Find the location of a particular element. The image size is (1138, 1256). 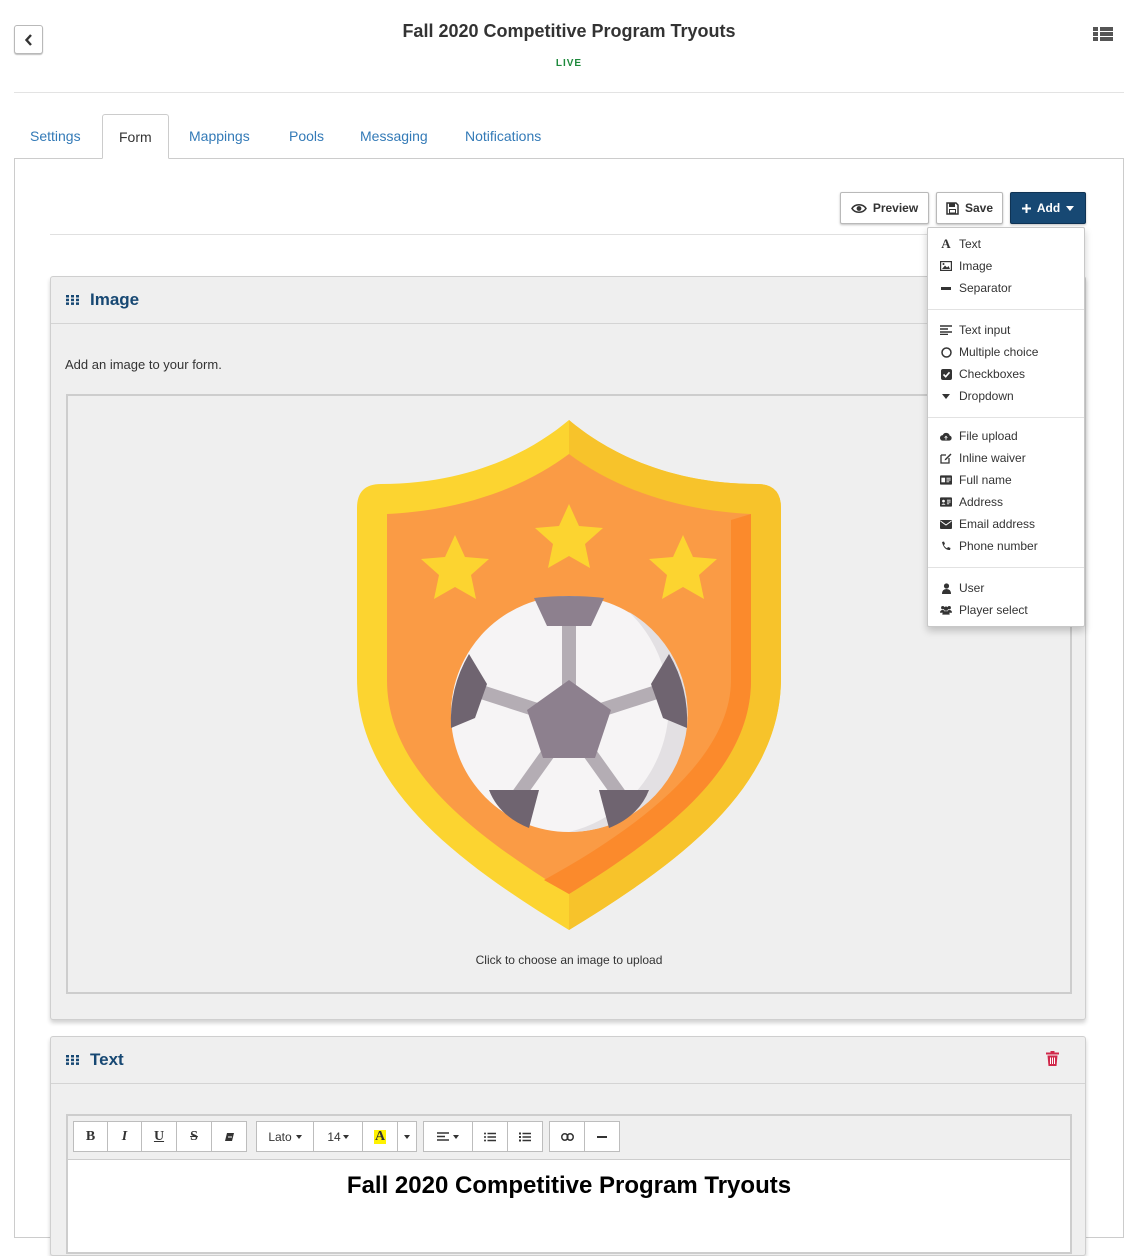

bullet-list-button is located at coordinates (490, 1136).